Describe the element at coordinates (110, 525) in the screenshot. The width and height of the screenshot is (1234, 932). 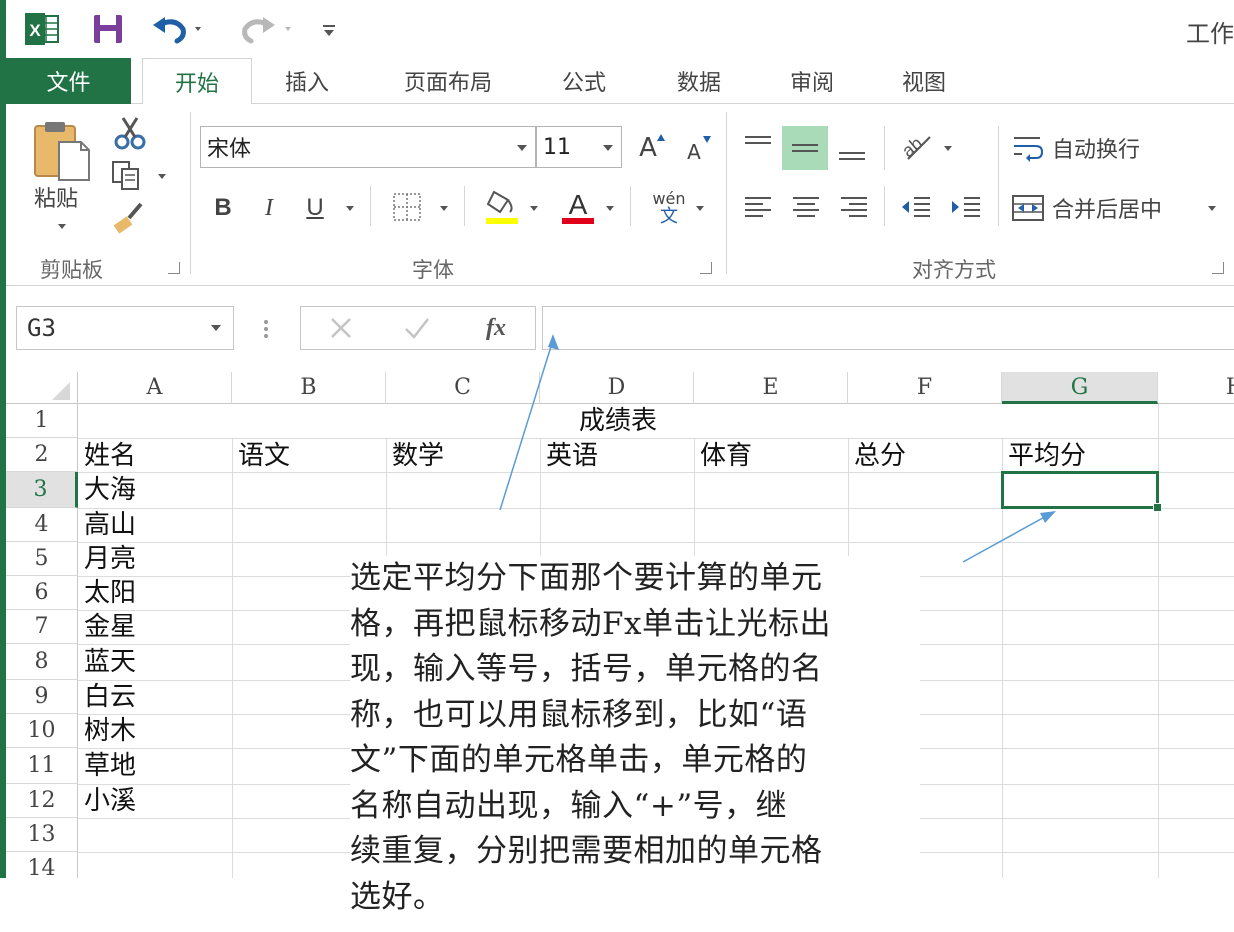
I see `name-cell: 高山` at that location.